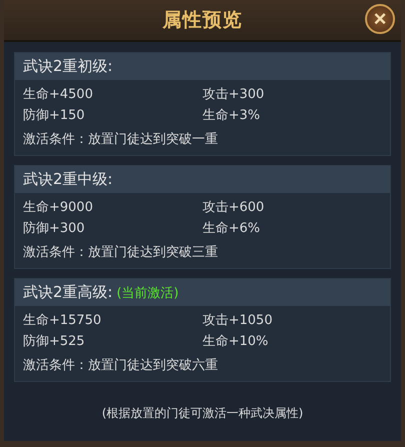 The width and height of the screenshot is (405, 447). I want to click on stat-text: 攻击+600, so click(234, 207).